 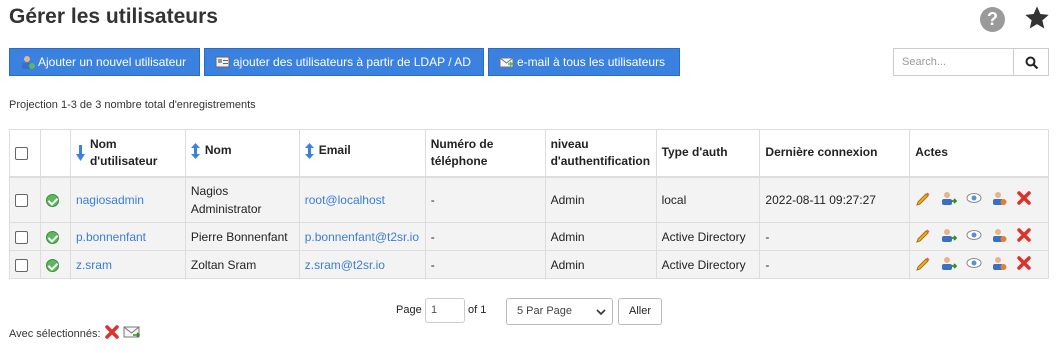 I want to click on username-link: z.sram, so click(x=94, y=265).